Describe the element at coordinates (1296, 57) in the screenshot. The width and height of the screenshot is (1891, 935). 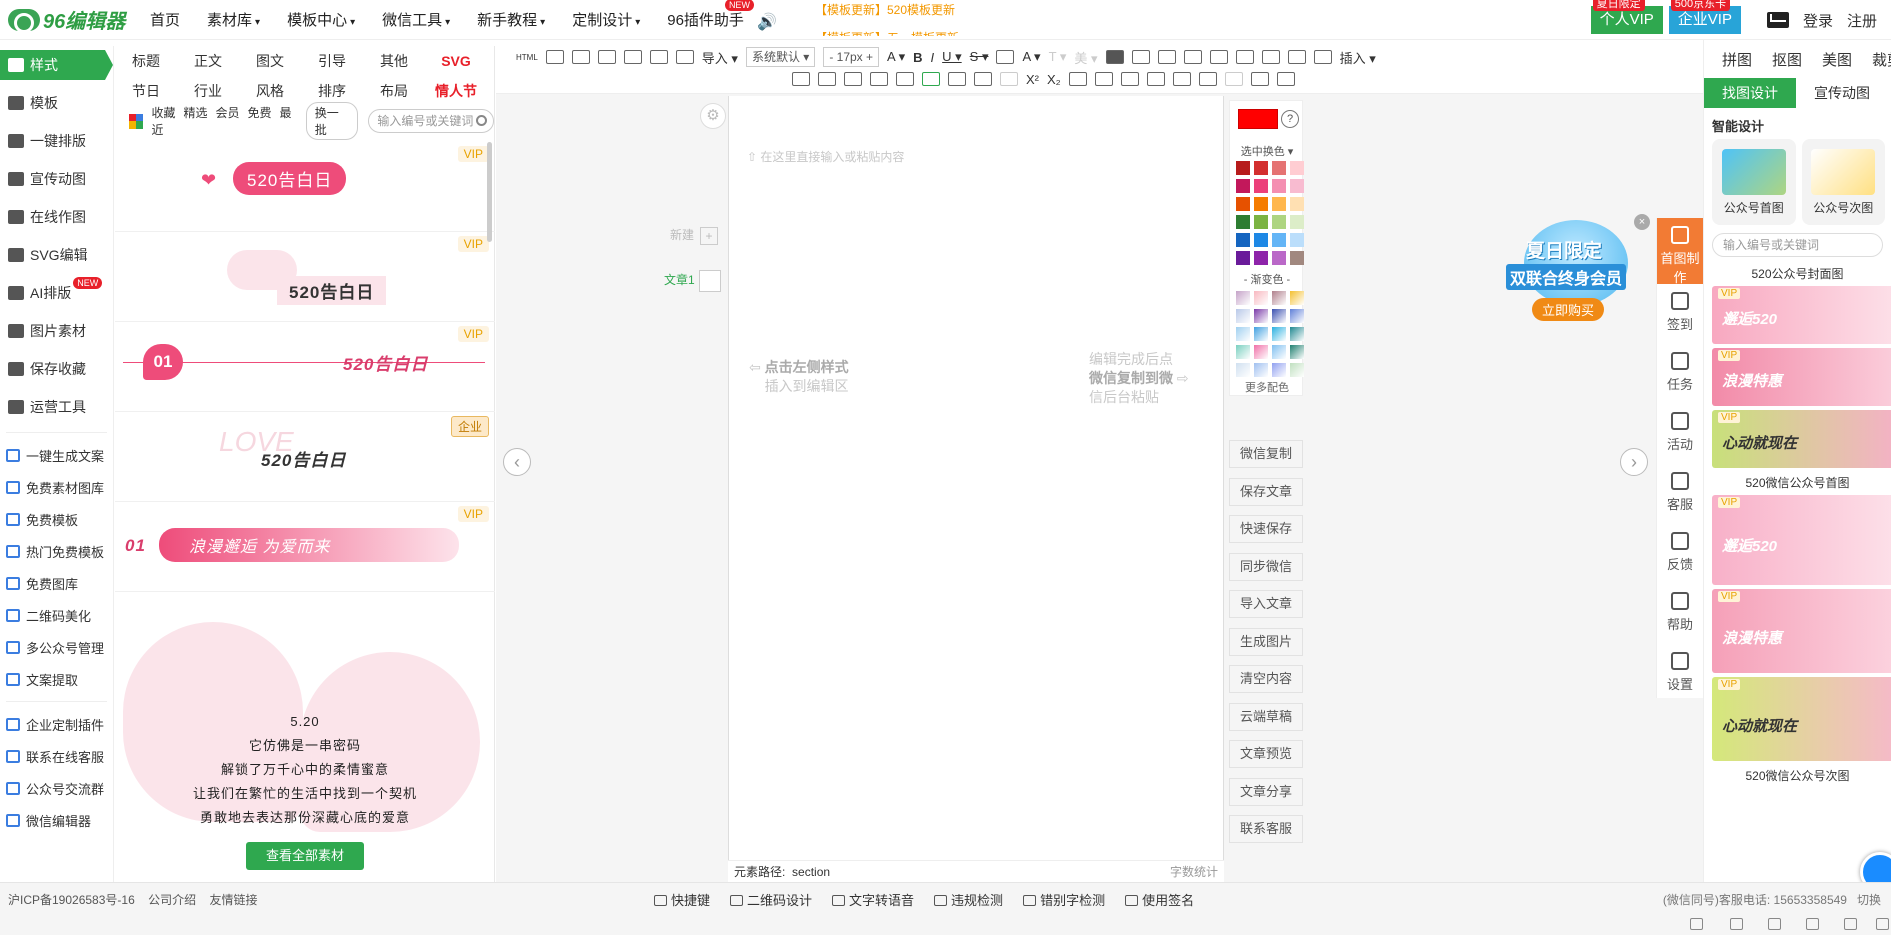
I see `justify-icon` at that location.